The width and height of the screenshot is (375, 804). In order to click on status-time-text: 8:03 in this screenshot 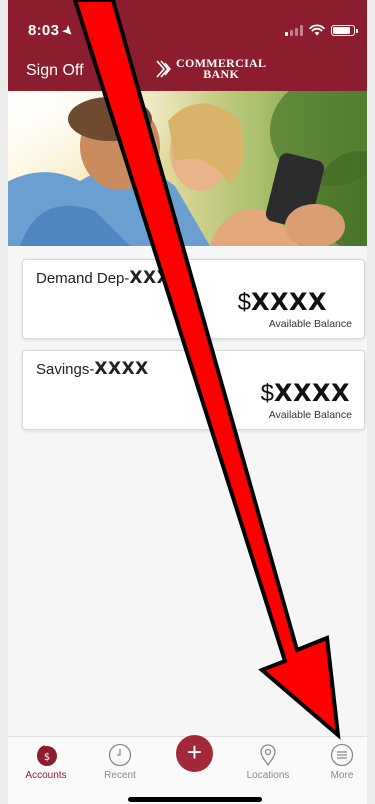, I will do `click(44, 30)`.